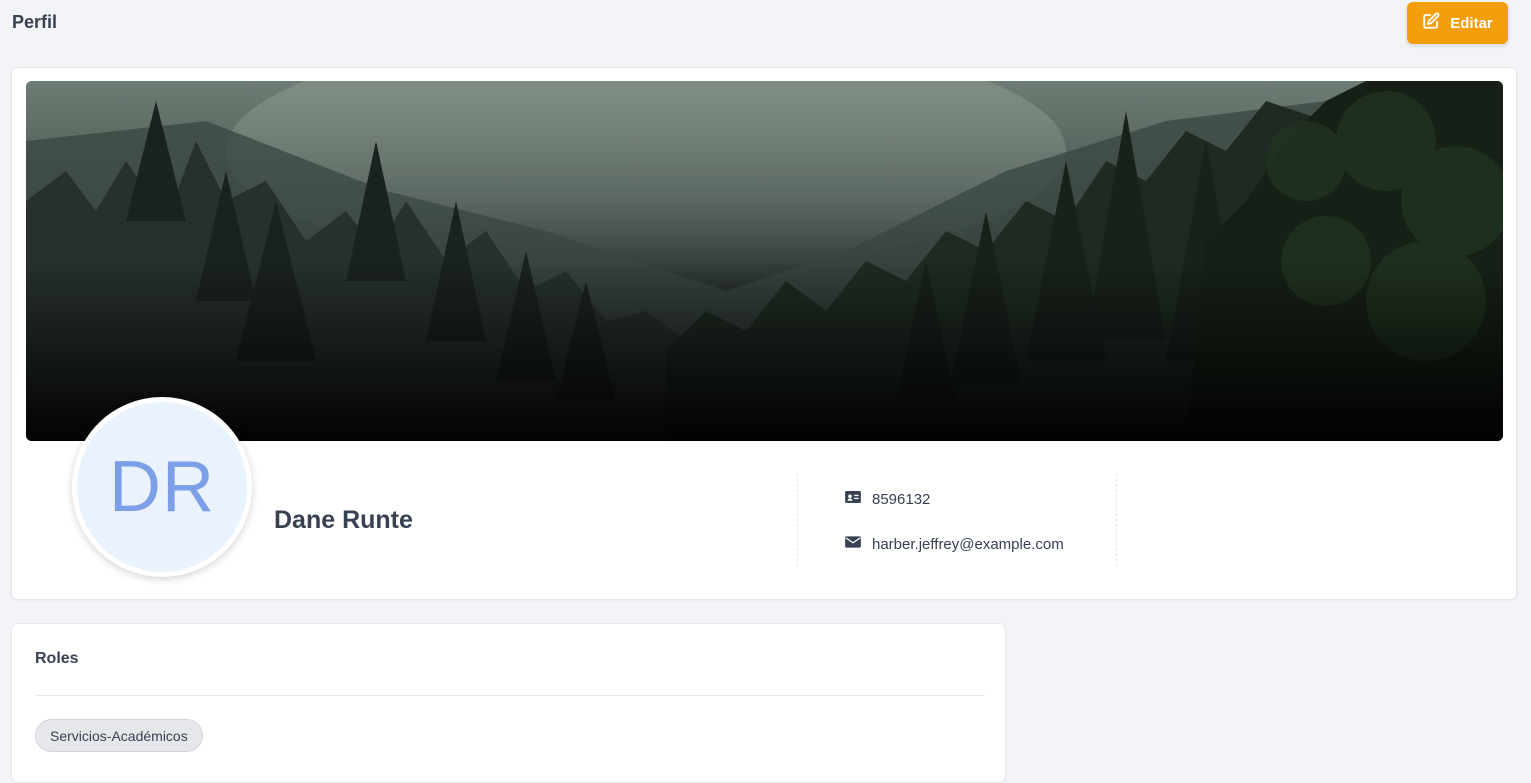 This screenshot has height=783, width=1531. What do you see at coordinates (57, 658) in the screenshot?
I see `roles-title: Roles` at bounding box center [57, 658].